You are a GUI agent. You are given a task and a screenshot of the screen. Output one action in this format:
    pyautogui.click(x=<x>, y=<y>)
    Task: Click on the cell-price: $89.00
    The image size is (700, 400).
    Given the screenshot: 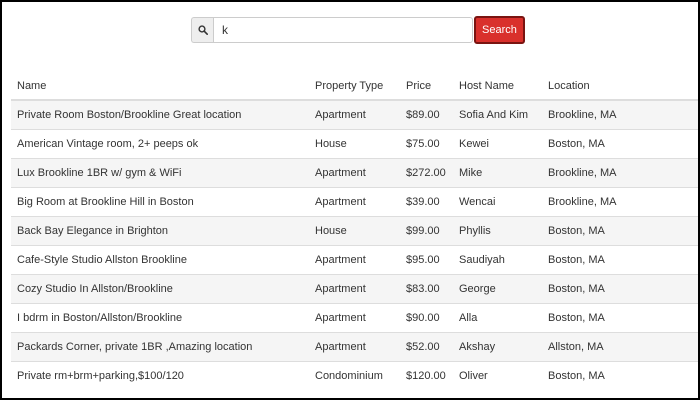 What is the action you would take?
    pyautogui.click(x=426, y=114)
    